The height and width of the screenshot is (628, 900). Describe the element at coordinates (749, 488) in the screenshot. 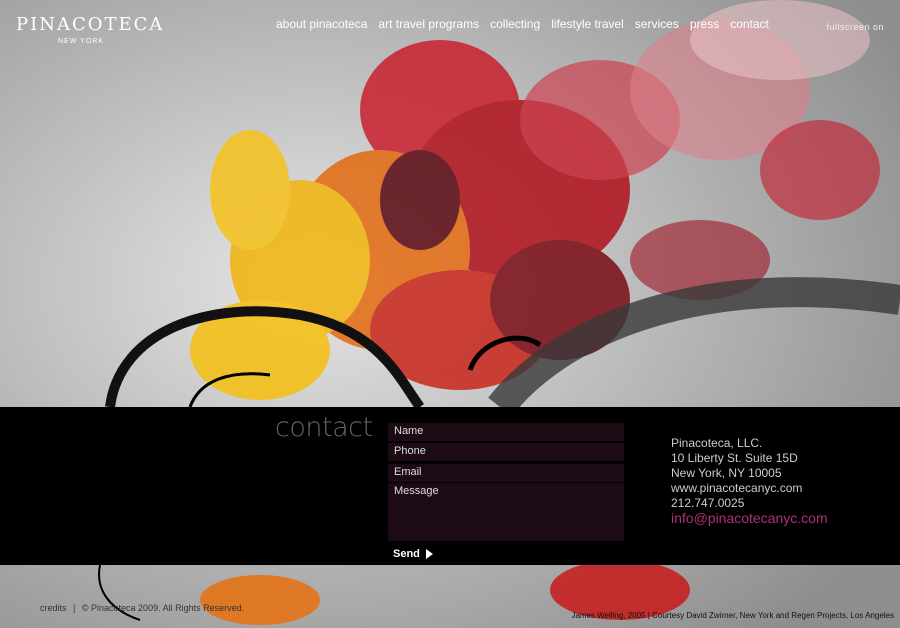

I see `website-link: www.pinacotecanyc.com` at that location.